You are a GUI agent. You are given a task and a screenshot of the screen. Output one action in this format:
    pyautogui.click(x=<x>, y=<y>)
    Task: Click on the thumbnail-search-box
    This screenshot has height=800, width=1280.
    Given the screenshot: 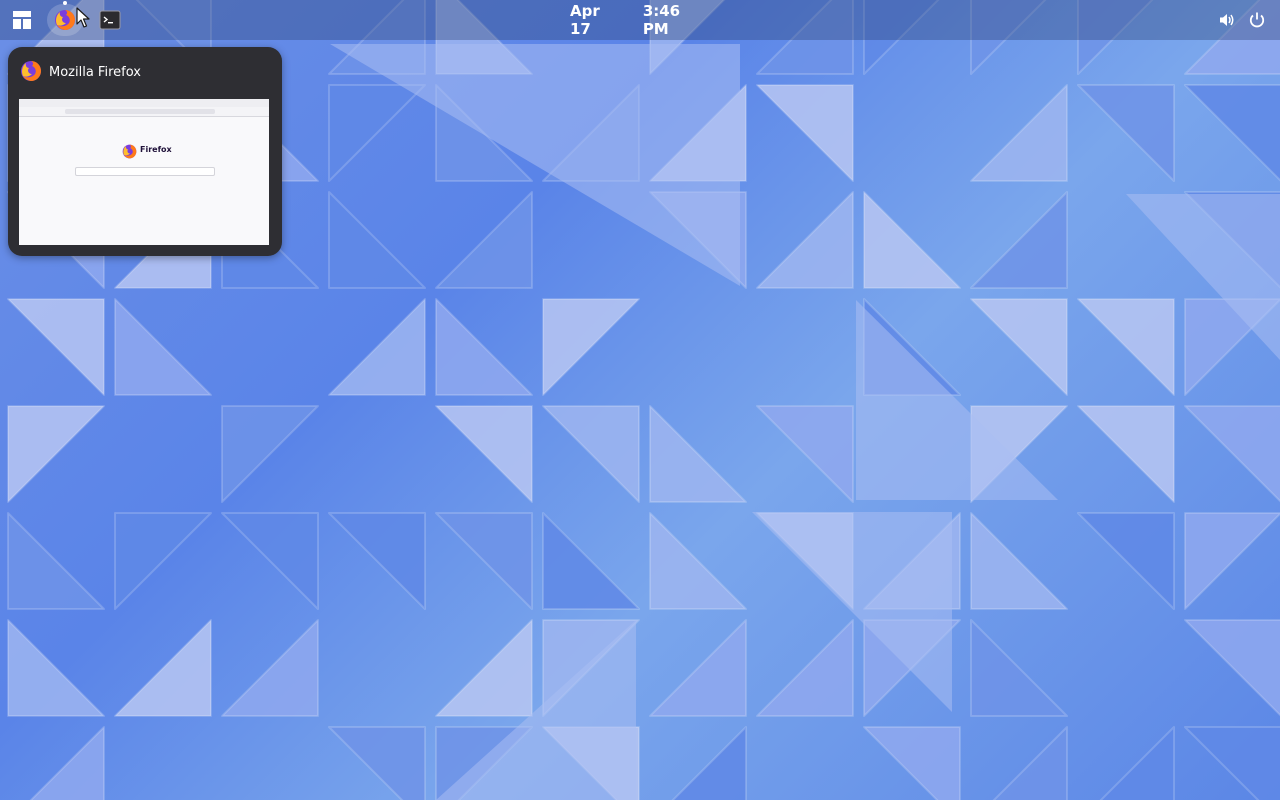 What is the action you would take?
    pyautogui.click(x=145, y=171)
    